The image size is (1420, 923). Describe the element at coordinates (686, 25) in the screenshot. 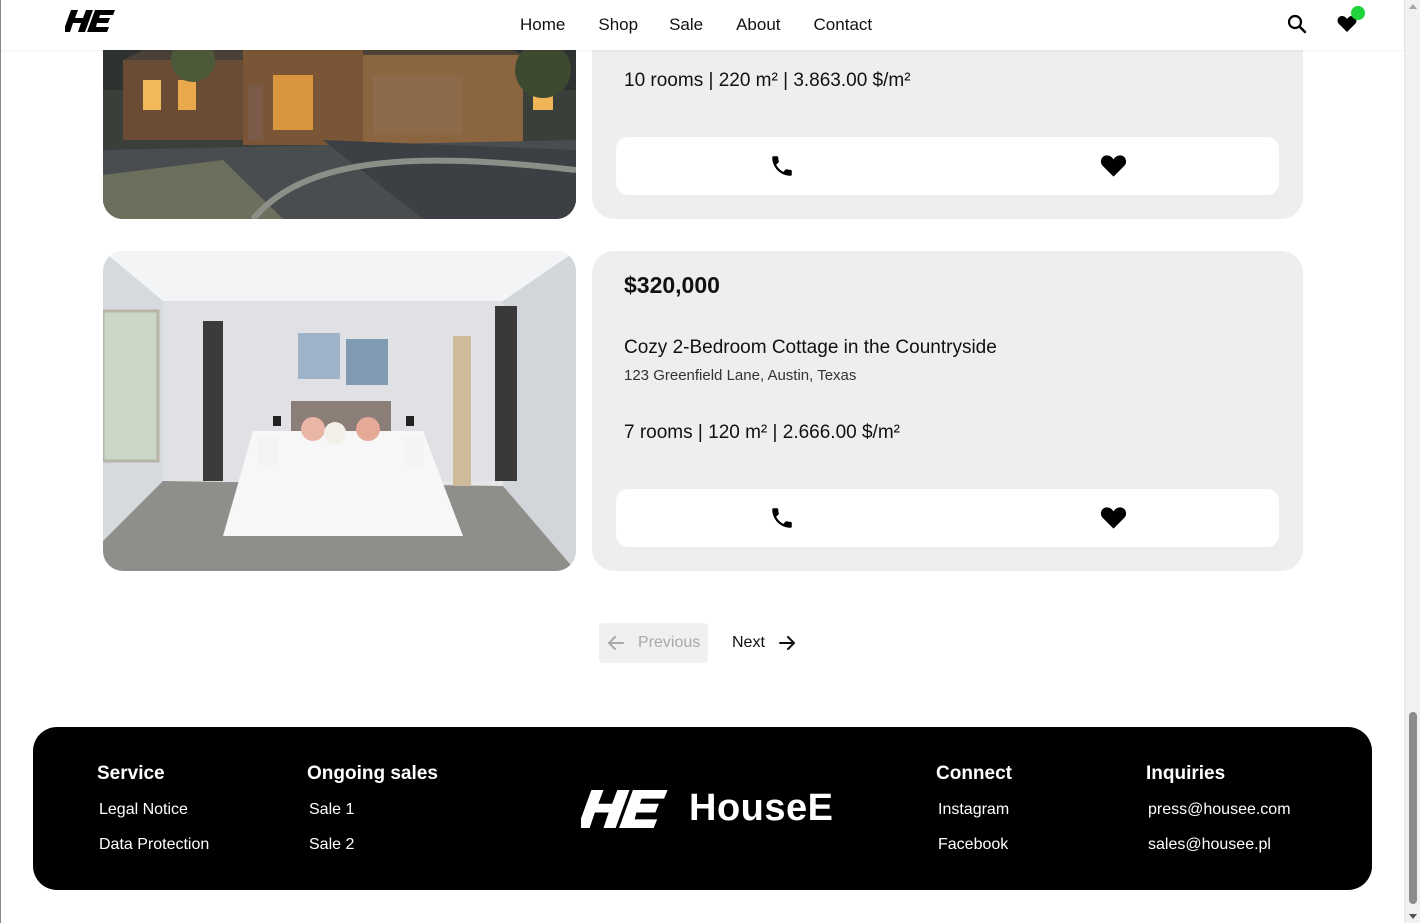

I see `nav-sale: Sale` at that location.